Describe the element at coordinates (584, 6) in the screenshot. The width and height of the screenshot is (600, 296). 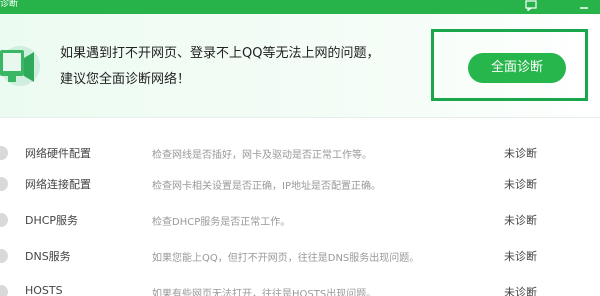
I see `minimize-icon` at that location.